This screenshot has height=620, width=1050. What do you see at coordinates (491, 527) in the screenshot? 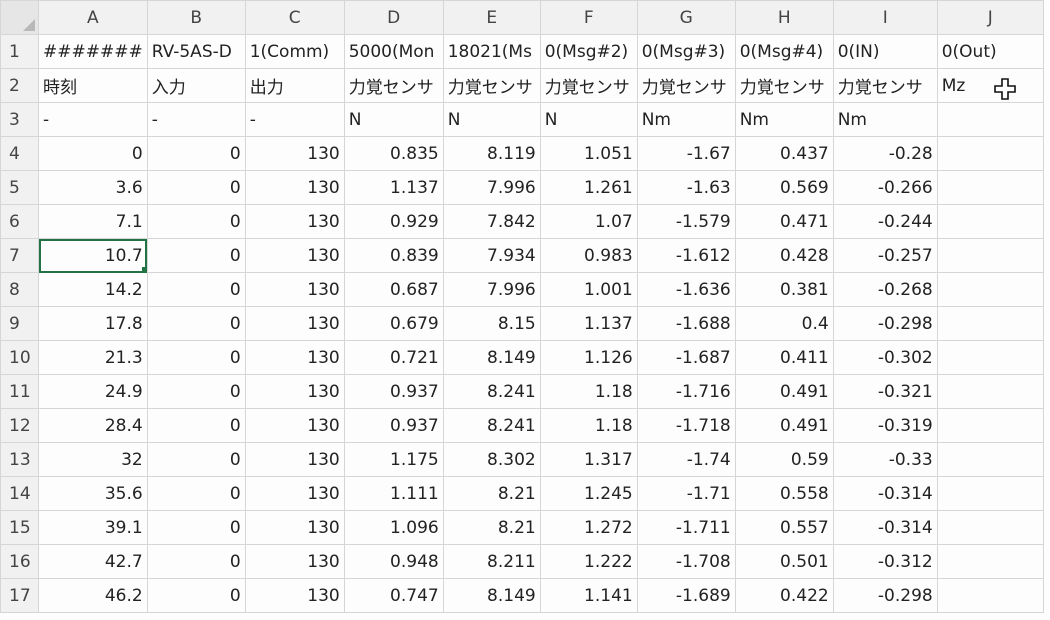
I see `cell: 8.21` at bounding box center [491, 527].